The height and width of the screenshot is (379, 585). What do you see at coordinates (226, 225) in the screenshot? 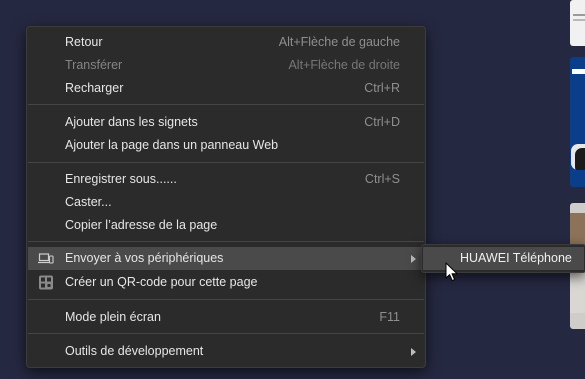
I see `menu-item-copy-address: Copier l’adresse de la page` at bounding box center [226, 225].